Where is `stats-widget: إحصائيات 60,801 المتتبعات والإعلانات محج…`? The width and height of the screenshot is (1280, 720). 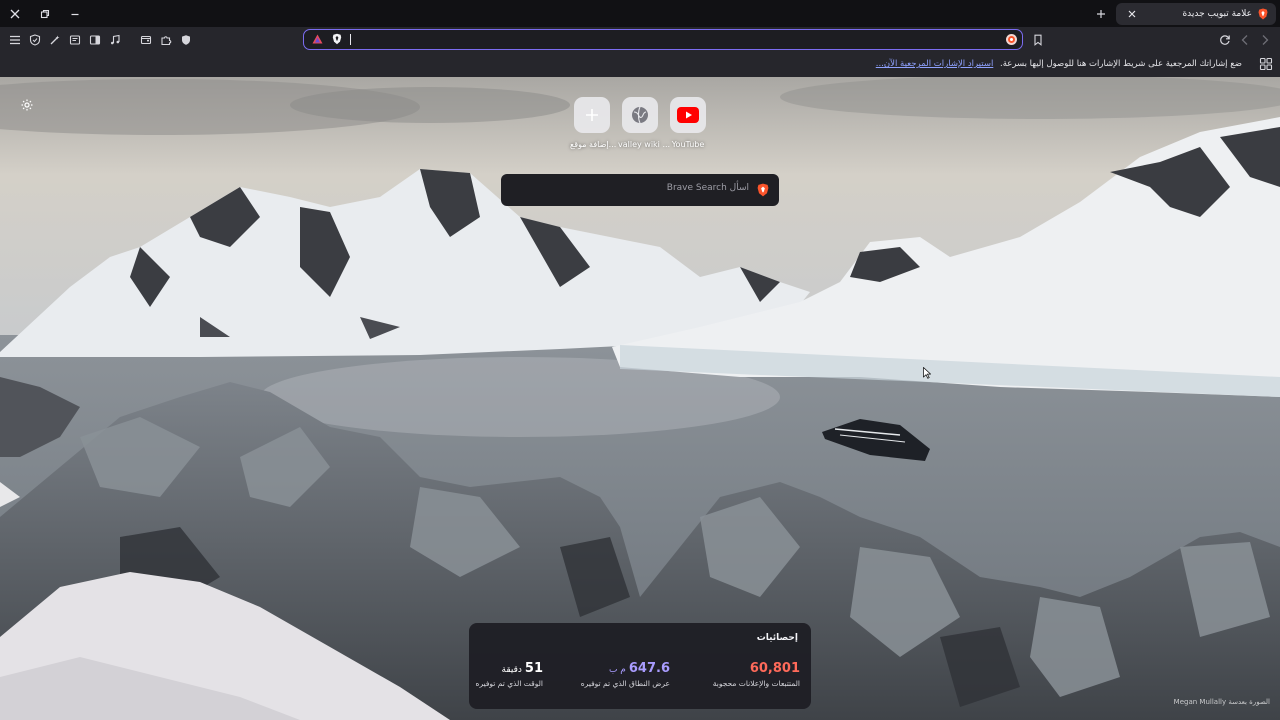
stats-widget: إحصائيات 60,801 المتتبعات والإعلانات محج… is located at coordinates (640, 666).